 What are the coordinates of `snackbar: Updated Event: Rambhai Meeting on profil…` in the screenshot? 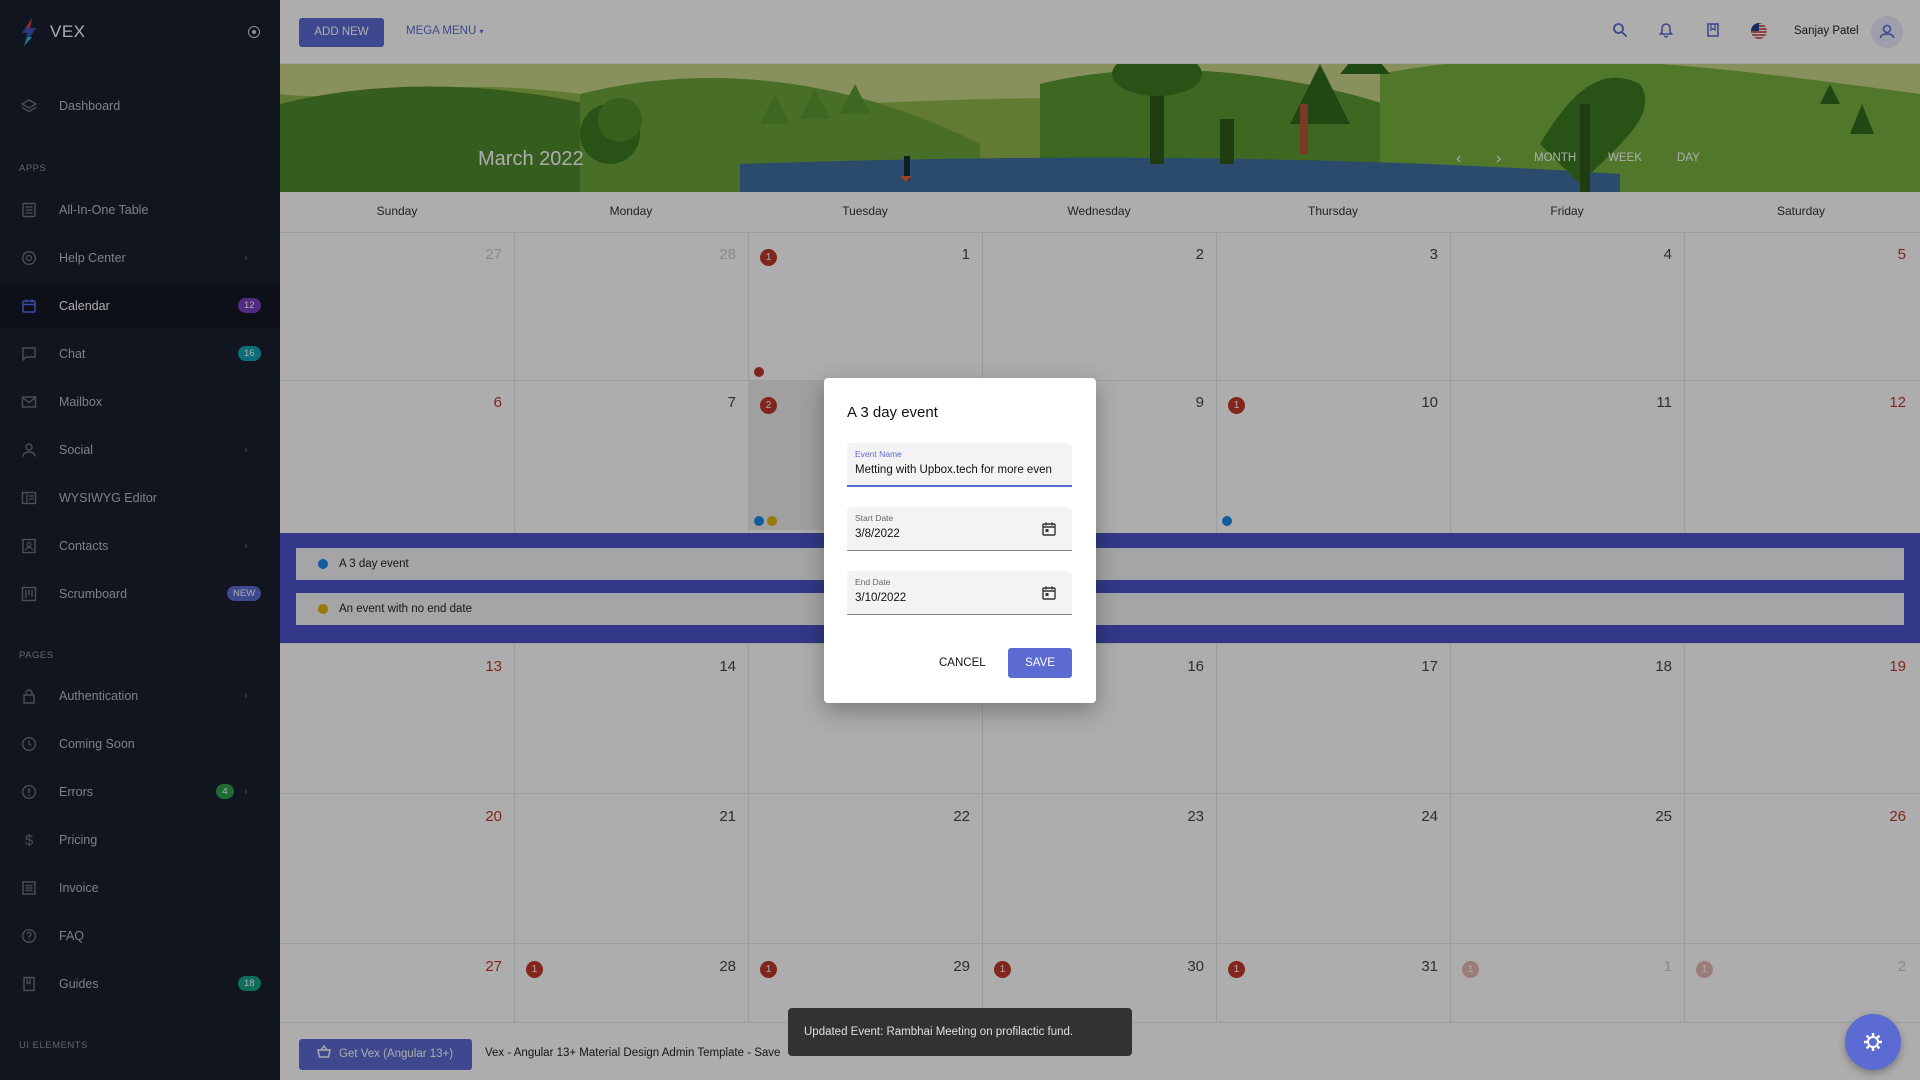 It's located at (960, 1032).